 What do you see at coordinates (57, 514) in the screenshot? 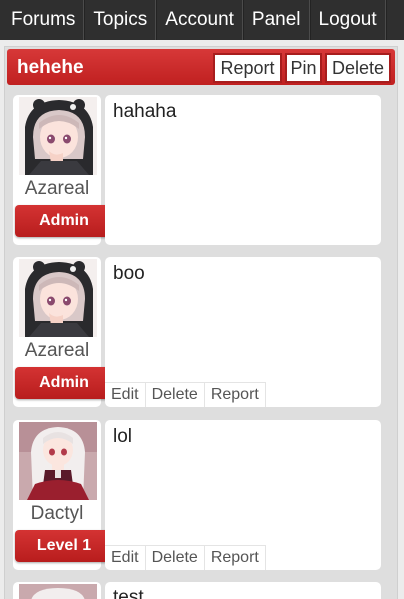
I see `username: Dactyl` at bounding box center [57, 514].